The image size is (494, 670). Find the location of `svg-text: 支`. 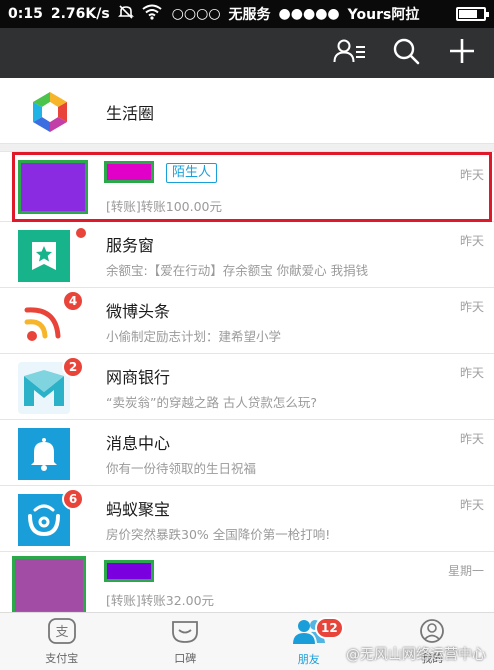

svg-text: 支 is located at coordinates (61, 632).